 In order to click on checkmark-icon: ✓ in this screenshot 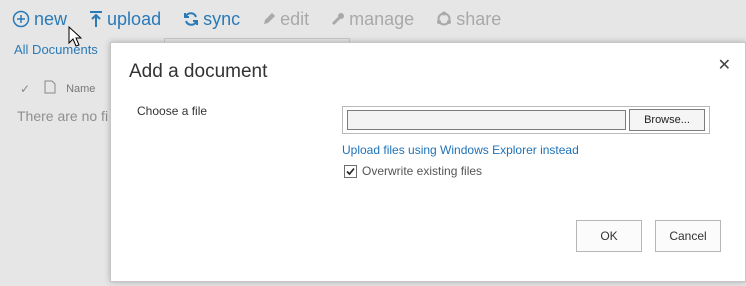, I will do `click(25, 89)`.